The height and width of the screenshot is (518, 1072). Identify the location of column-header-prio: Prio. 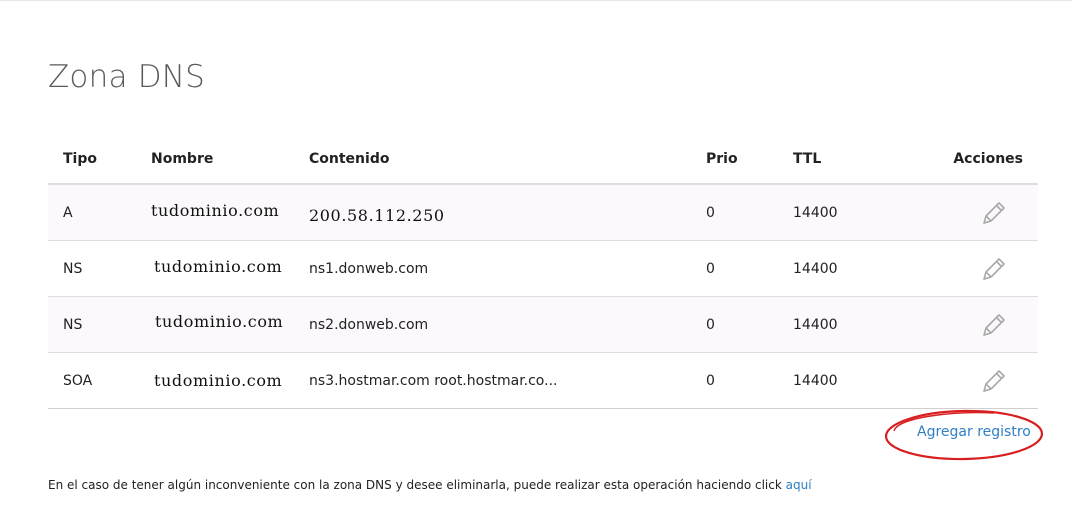
(734, 160).